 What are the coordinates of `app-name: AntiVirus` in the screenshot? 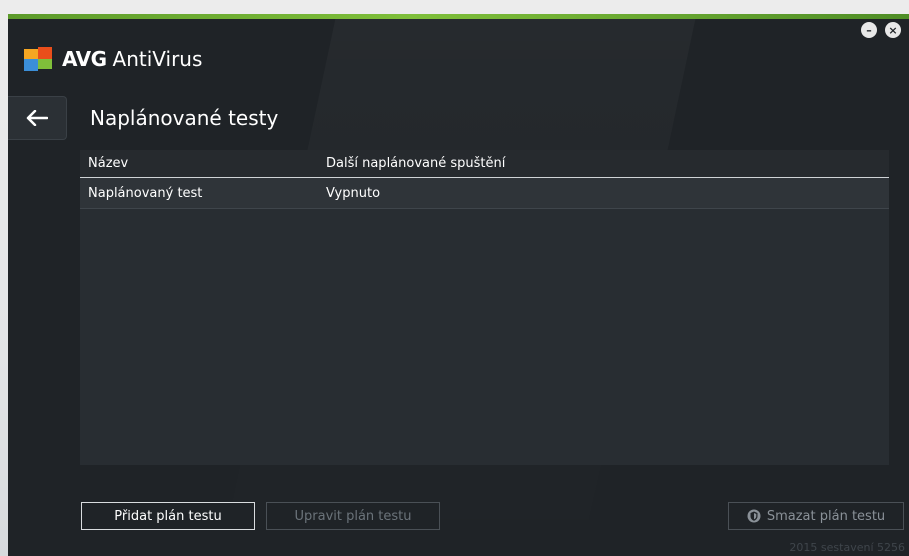 It's located at (157, 59).